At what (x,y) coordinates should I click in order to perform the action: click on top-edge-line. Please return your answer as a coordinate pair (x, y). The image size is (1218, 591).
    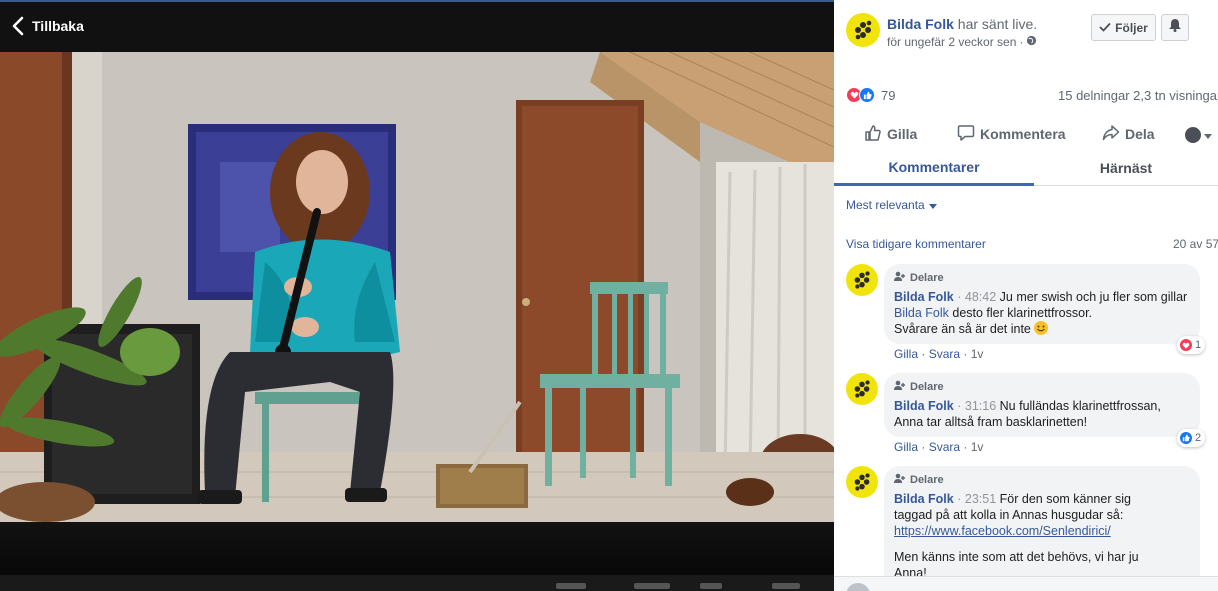
    Looking at the image, I should click on (417, 1).